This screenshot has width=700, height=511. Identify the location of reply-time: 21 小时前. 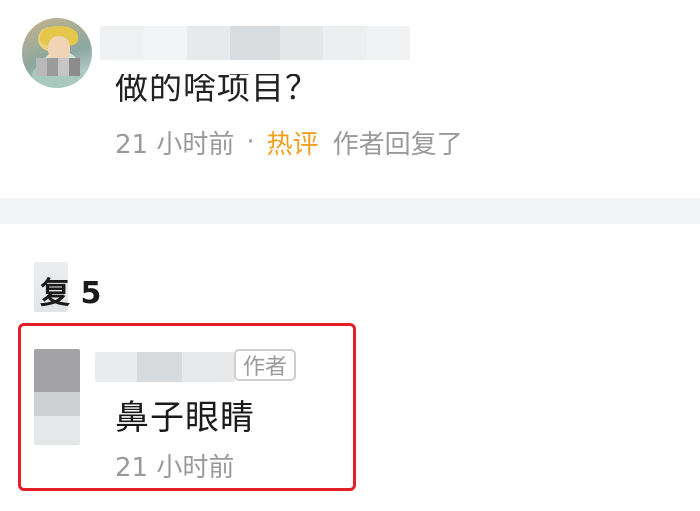
(175, 468).